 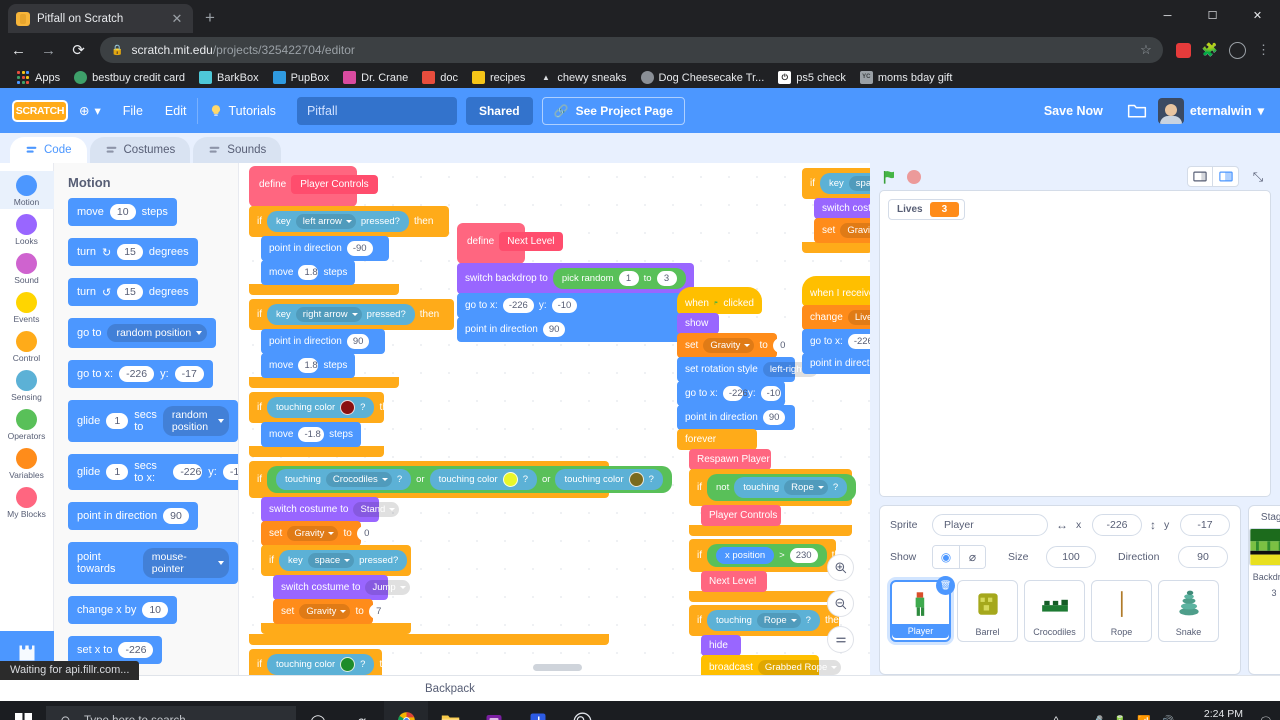 I want to click on app-purple-icon, so click(x=494, y=710).